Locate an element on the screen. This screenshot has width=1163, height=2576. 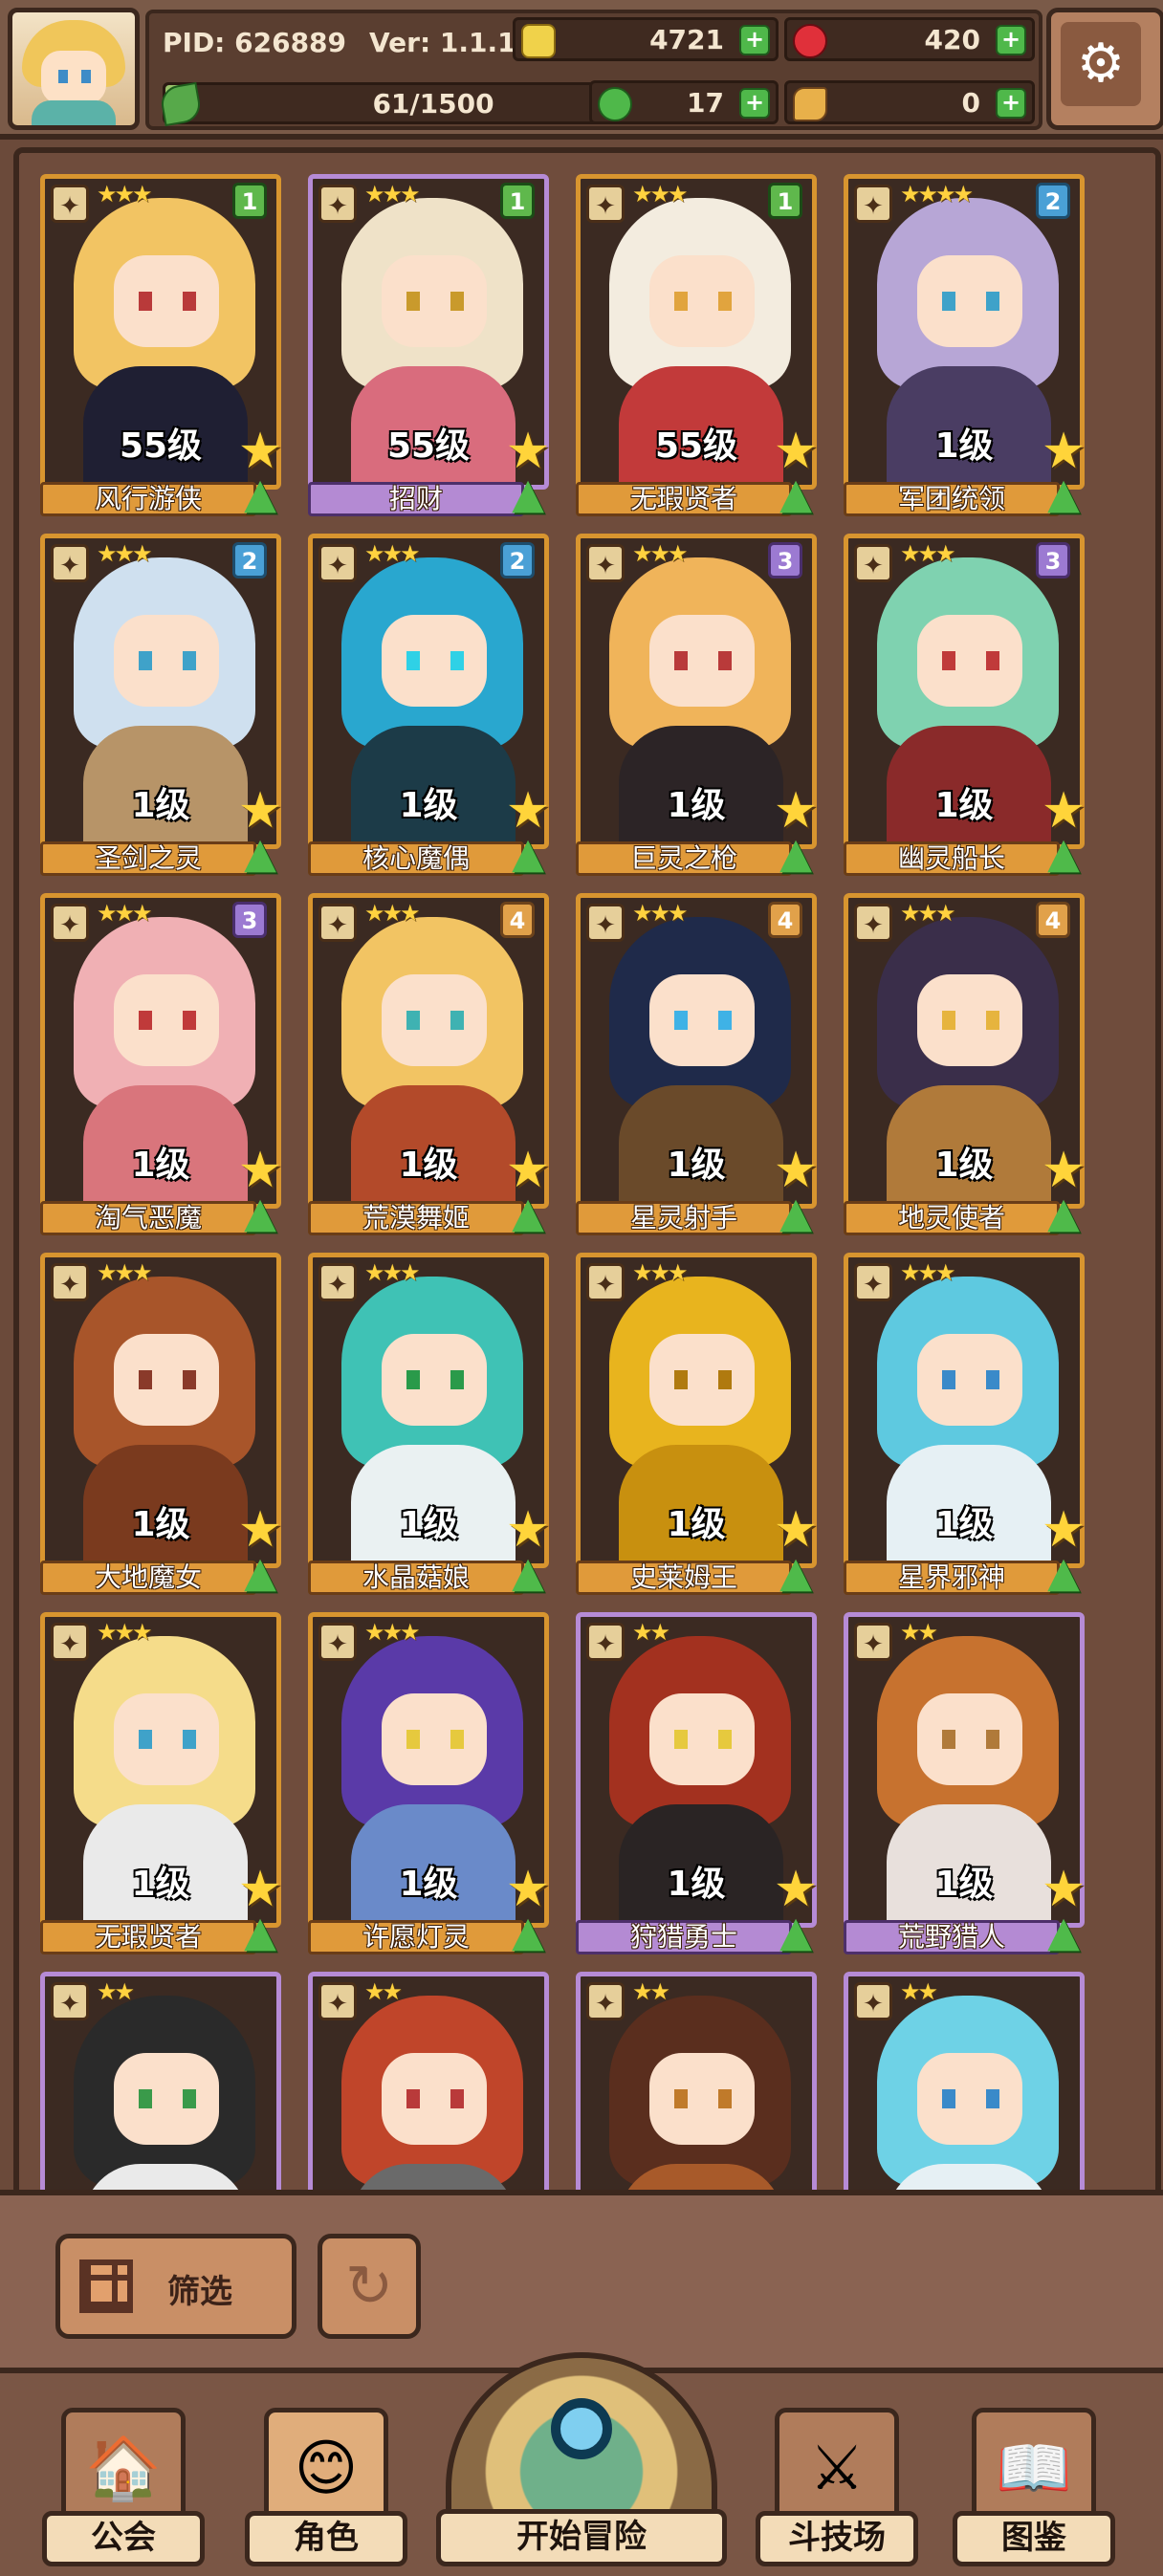
character-card: ✦ ★★★ 2 1级 核心魔偶 ★ ▲ is located at coordinates (430, 706).